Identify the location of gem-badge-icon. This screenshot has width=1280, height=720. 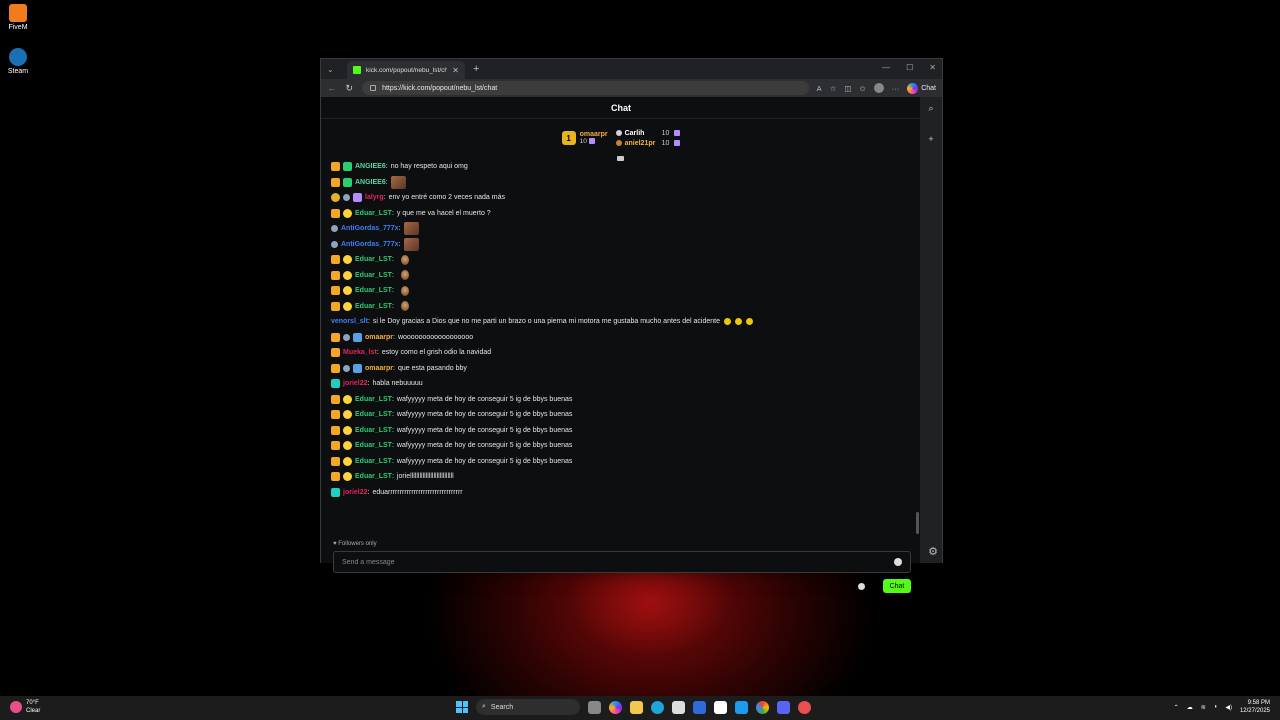
(357, 198).